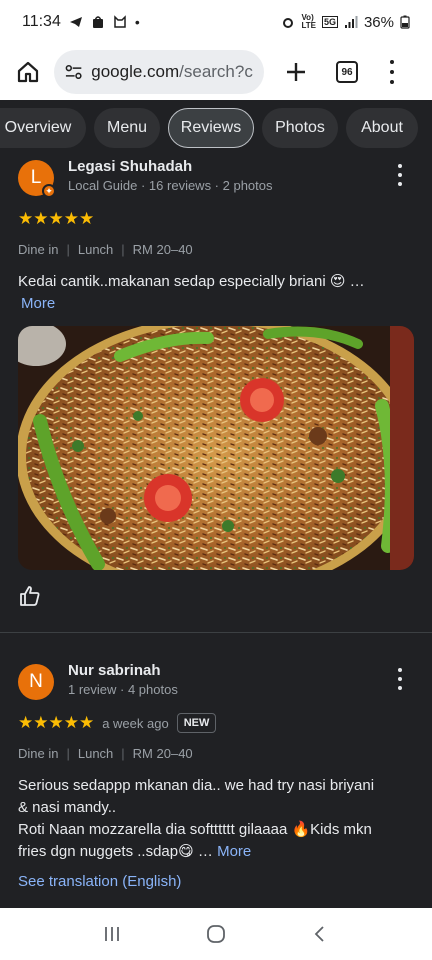 Image resolution: width=432 pixels, height=960 pixels. I want to click on back-button, so click(320, 934).